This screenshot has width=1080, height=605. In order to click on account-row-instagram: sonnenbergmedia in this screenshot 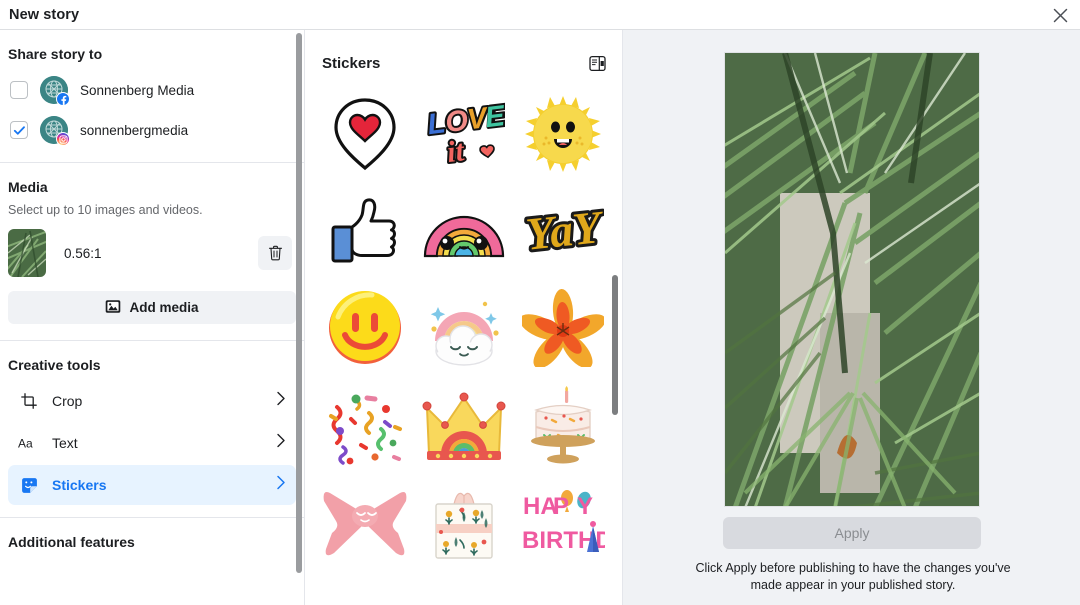, I will do `click(152, 130)`.